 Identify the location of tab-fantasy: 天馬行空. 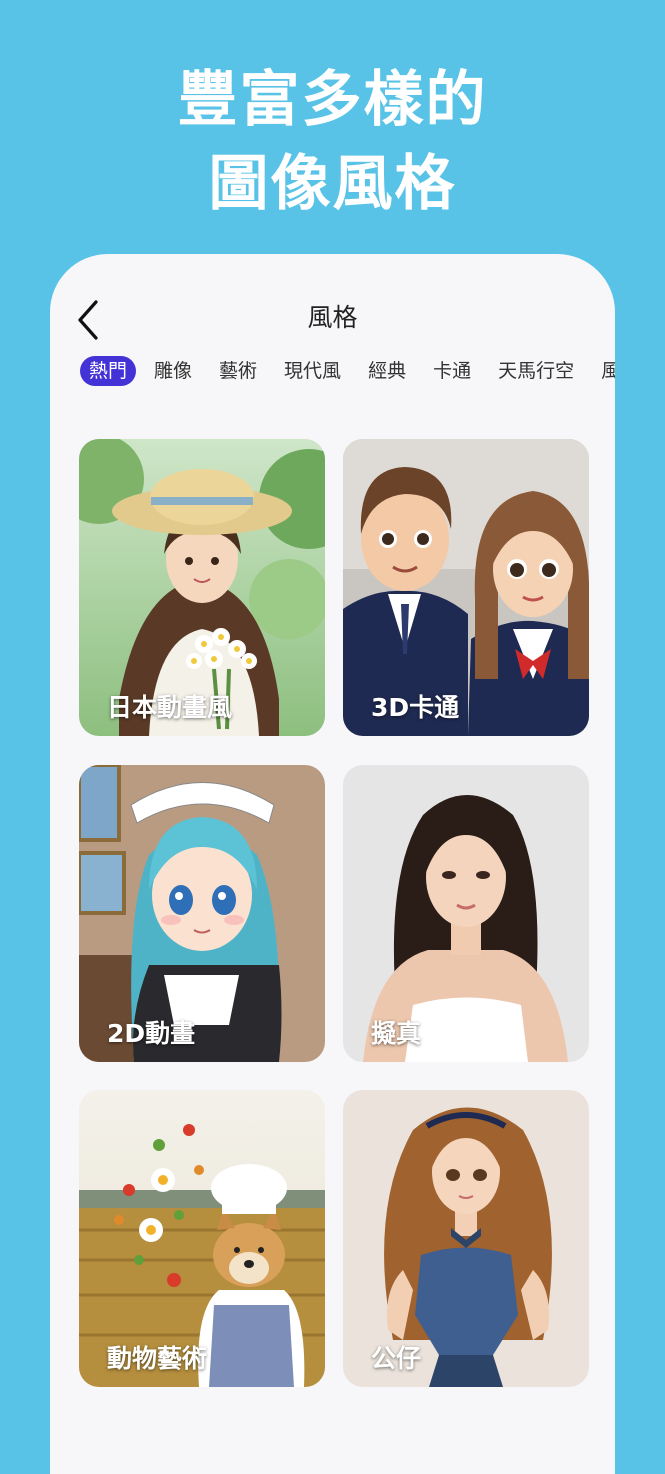
(536, 371).